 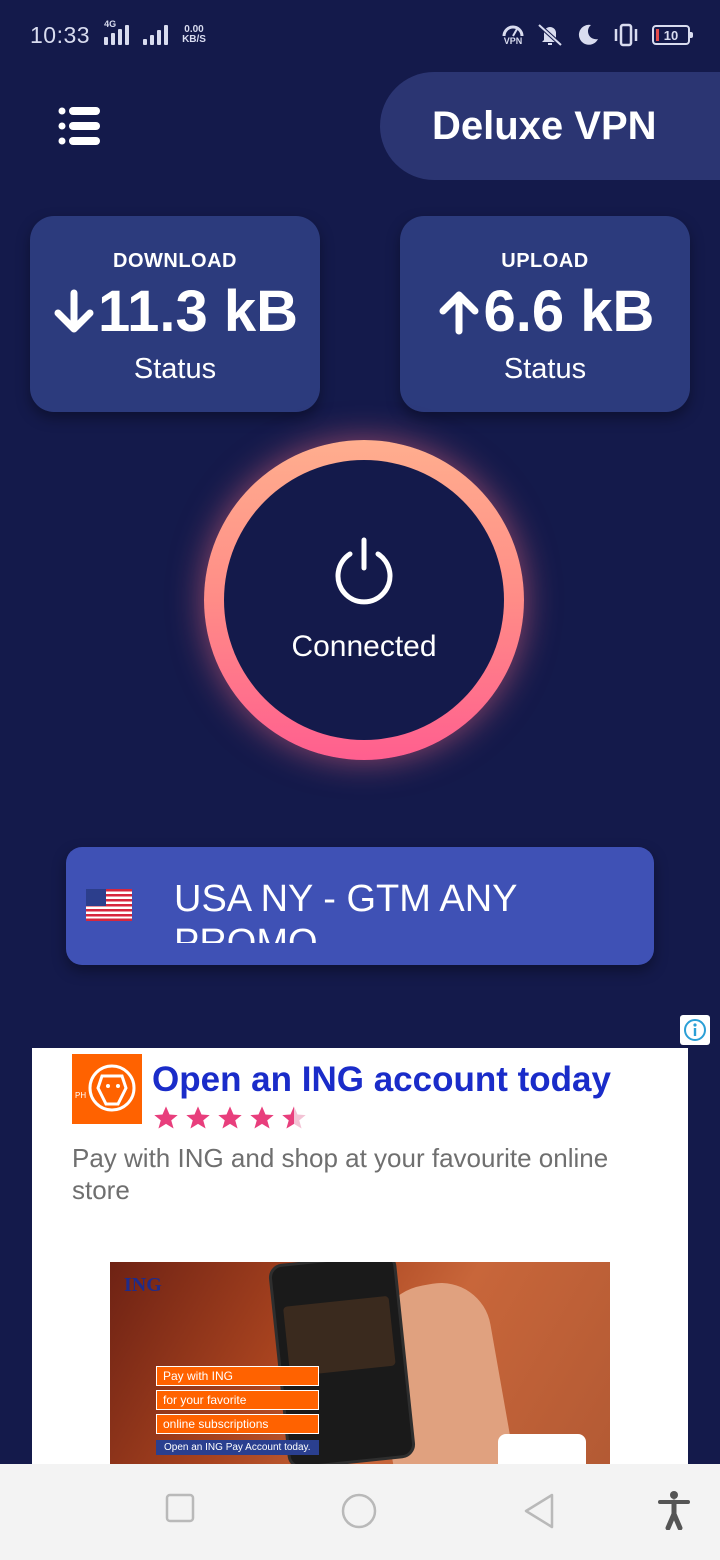 What do you see at coordinates (539, 1511) in the screenshot?
I see `triangle-back-icon` at bounding box center [539, 1511].